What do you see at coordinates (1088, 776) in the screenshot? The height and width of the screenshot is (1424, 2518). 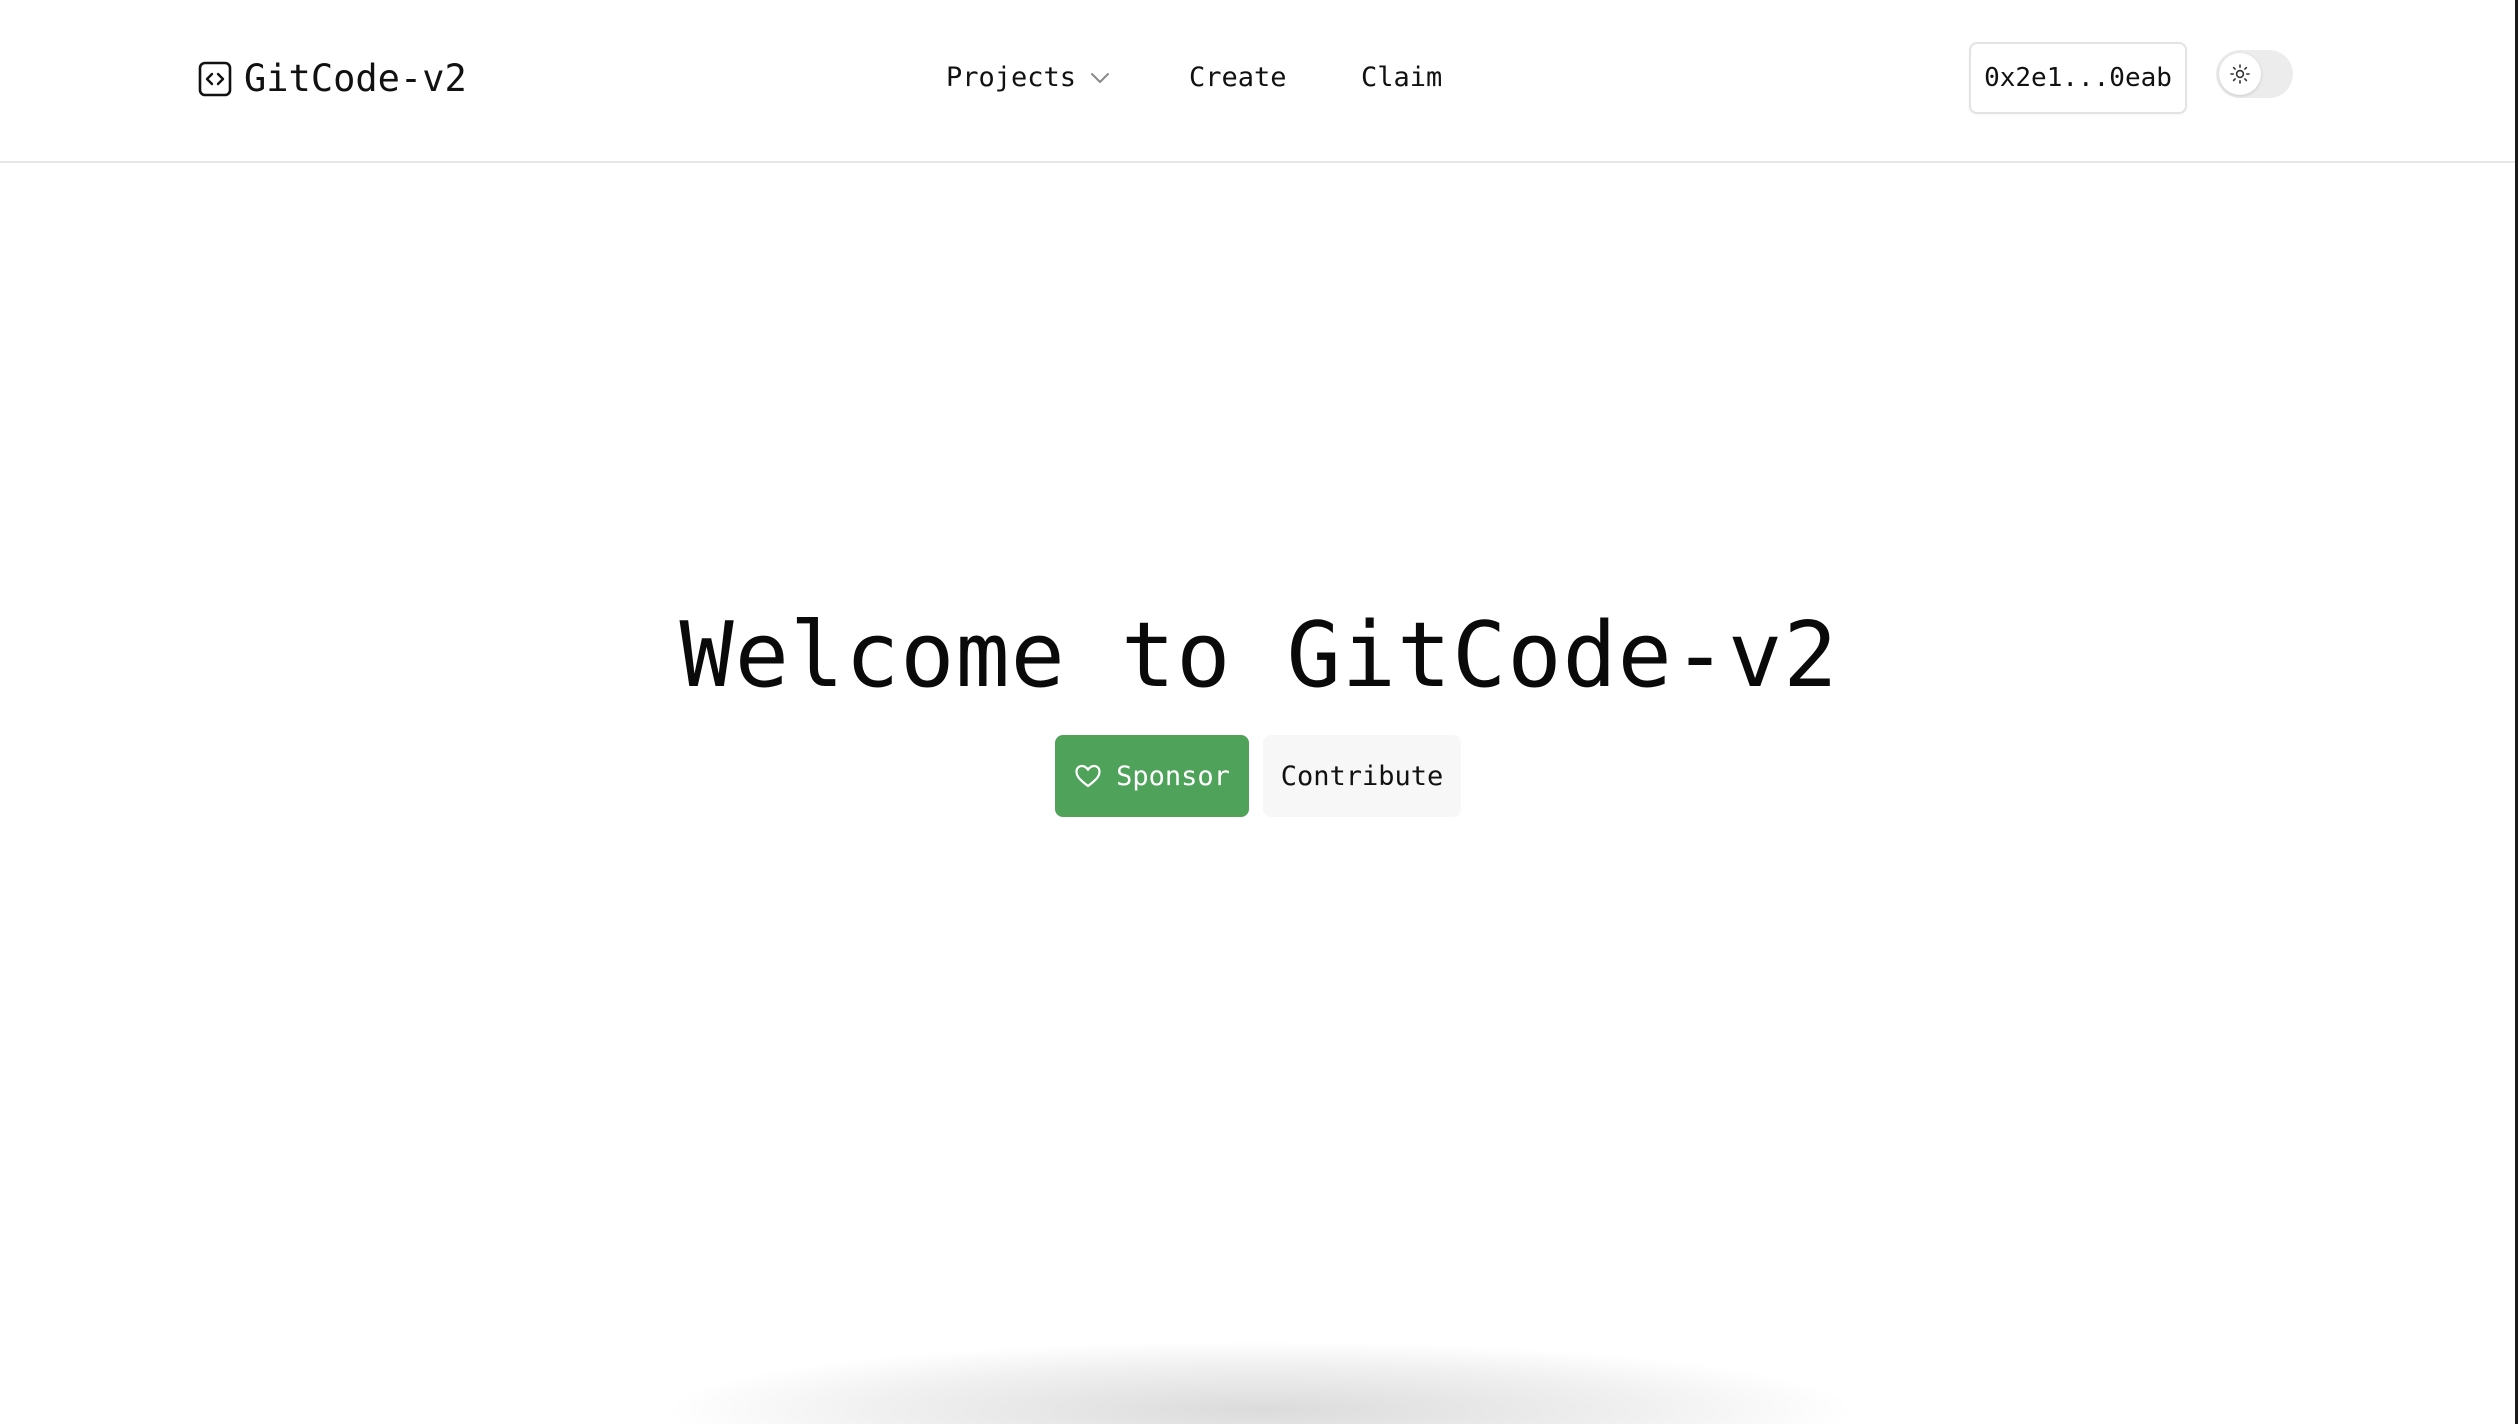 I see `heart-icon` at bounding box center [1088, 776].